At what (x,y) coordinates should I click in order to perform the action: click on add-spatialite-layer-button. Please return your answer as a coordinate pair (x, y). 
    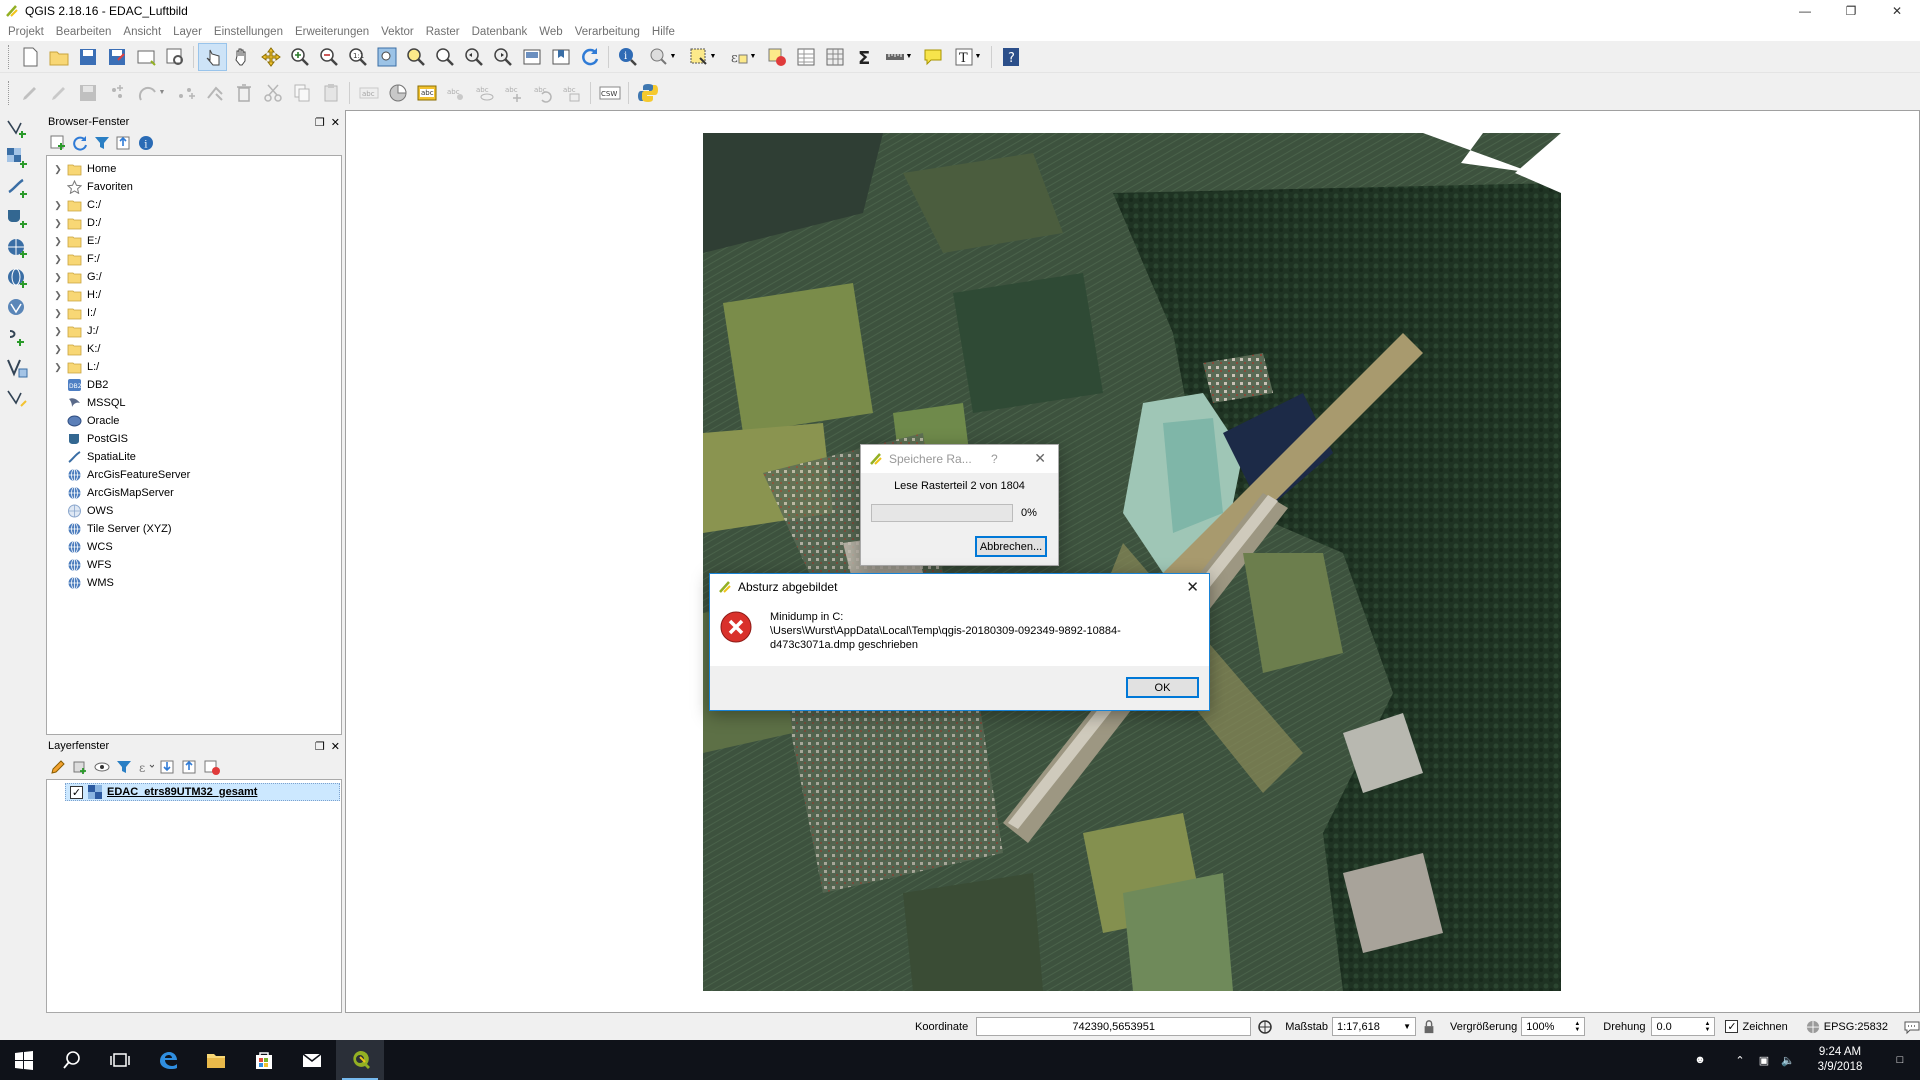
    Looking at the image, I should click on (17, 188).